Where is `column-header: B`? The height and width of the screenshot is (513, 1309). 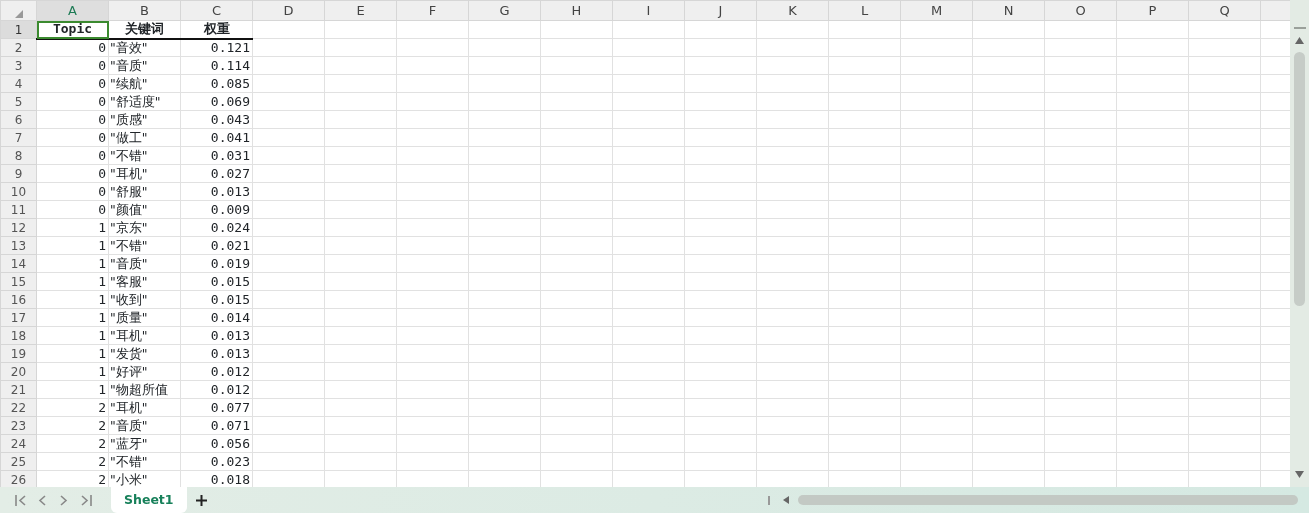
column-header: B is located at coordinates (144, 10).